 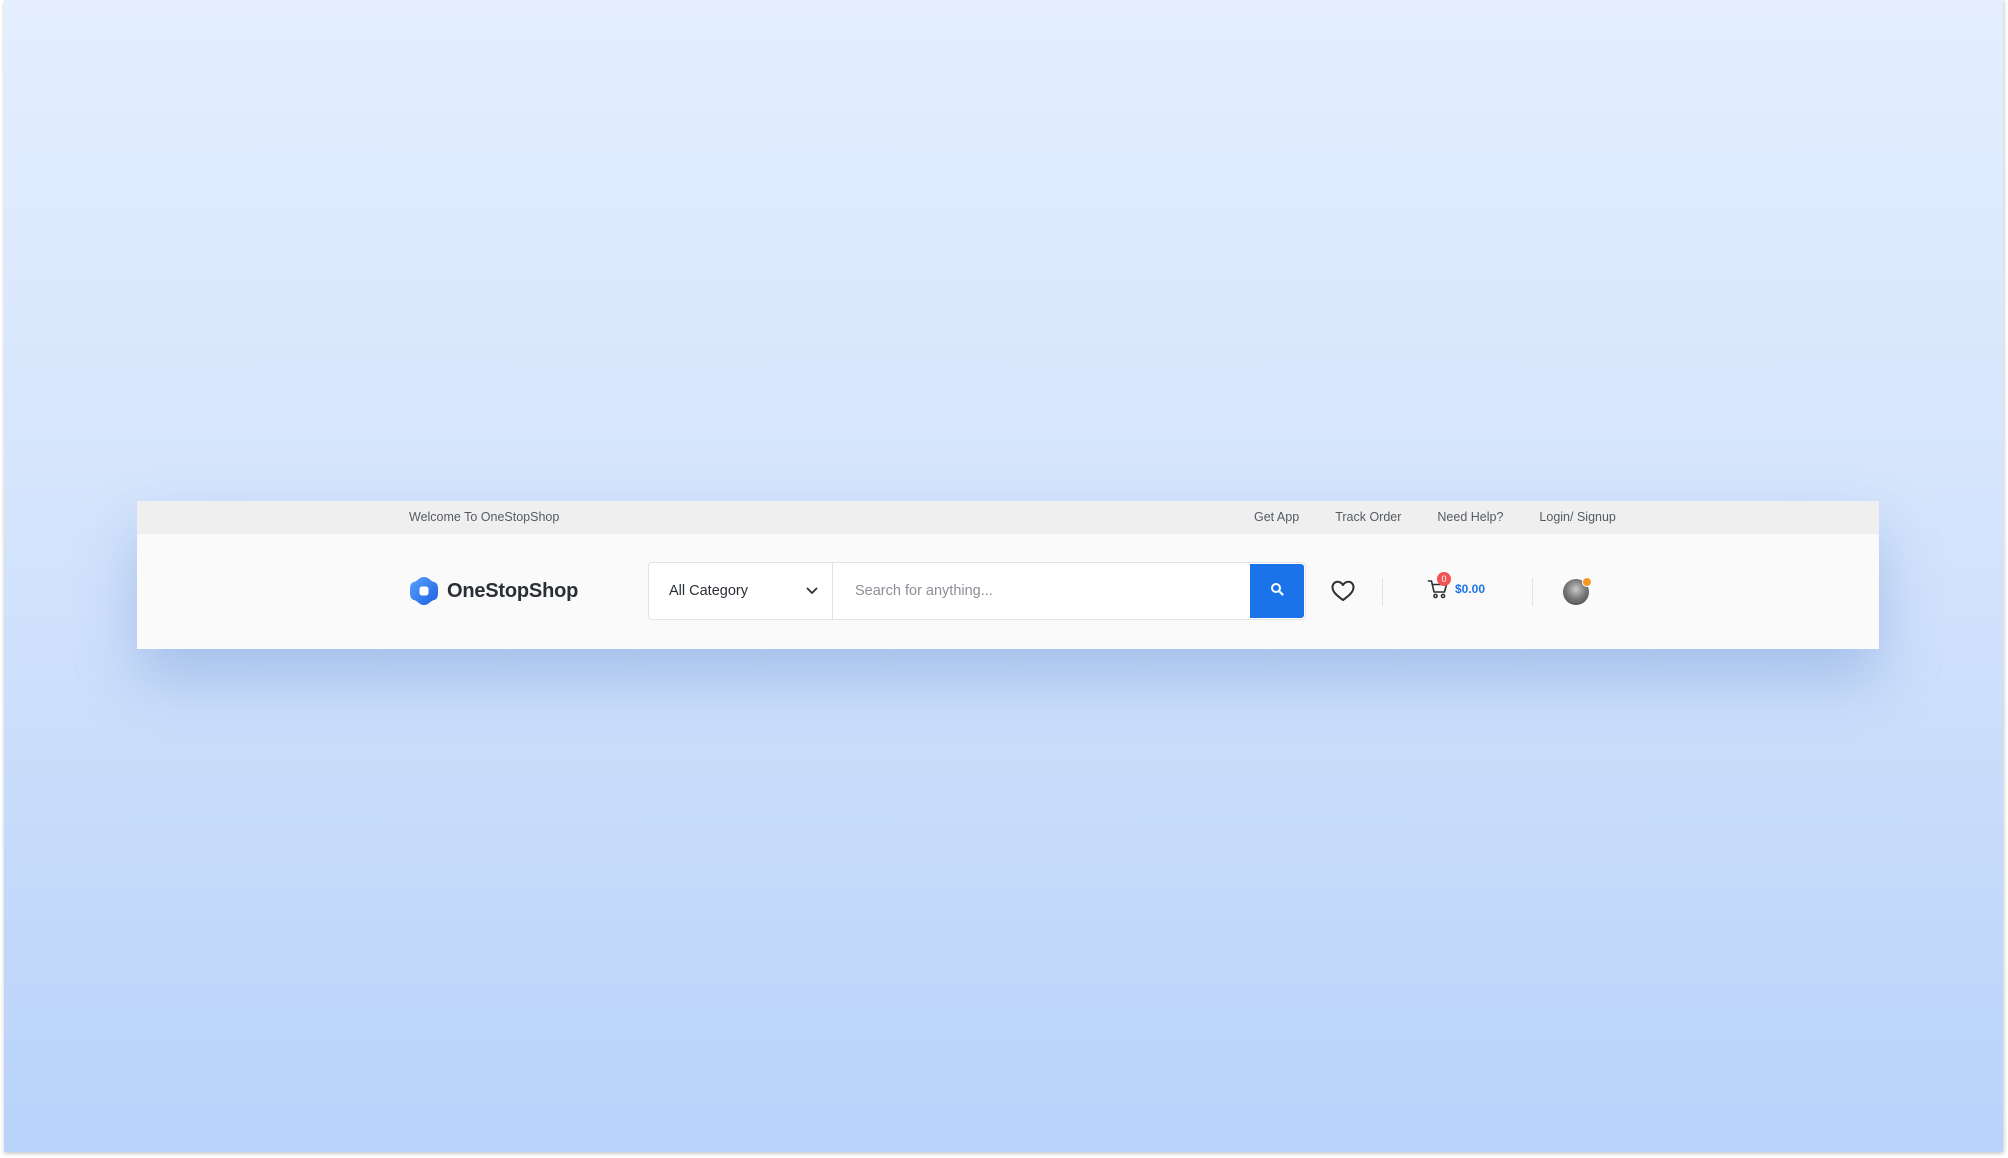 I want to click on wishlist-button, so click(x=1343, y=591).